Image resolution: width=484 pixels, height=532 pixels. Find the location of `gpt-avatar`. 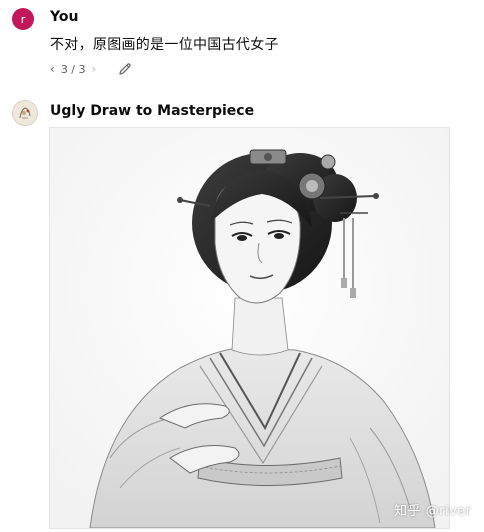

gpt-avatar is located at coordinates (25, 113).